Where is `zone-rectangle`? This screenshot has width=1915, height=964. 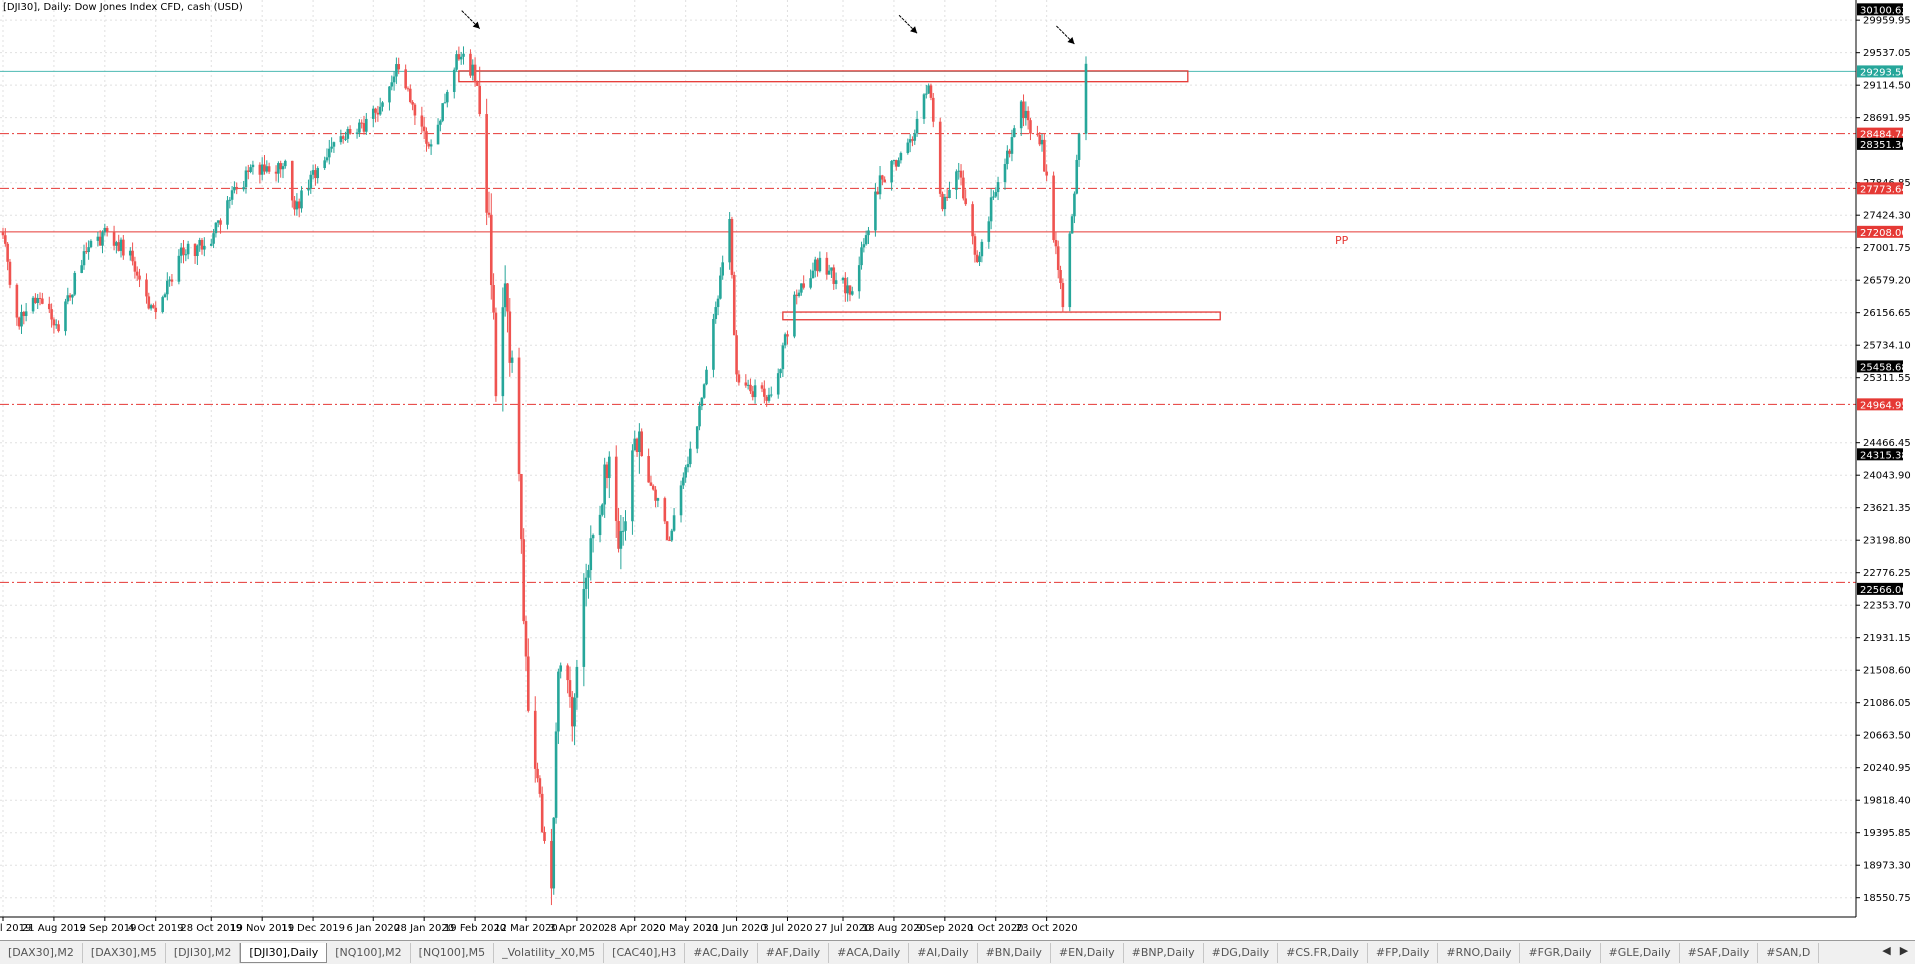
zone-rectangle is located at coordinates (823, 76).